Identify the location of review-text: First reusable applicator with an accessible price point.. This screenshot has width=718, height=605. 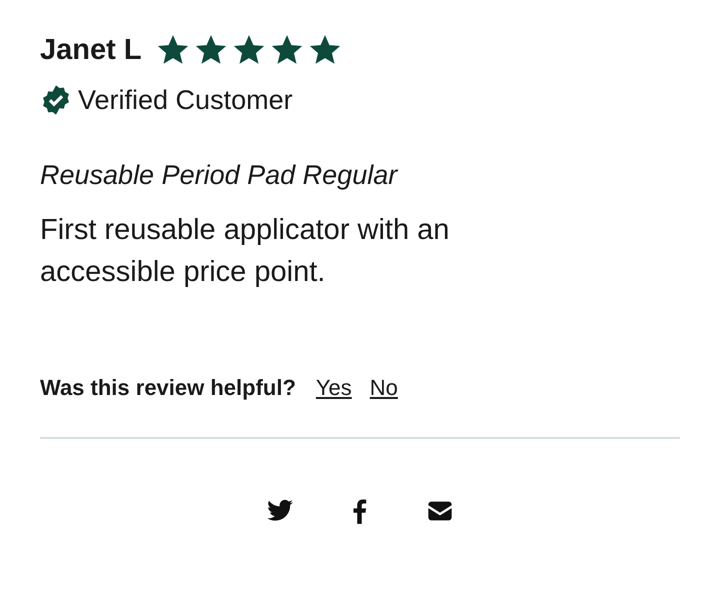
(245, 251).